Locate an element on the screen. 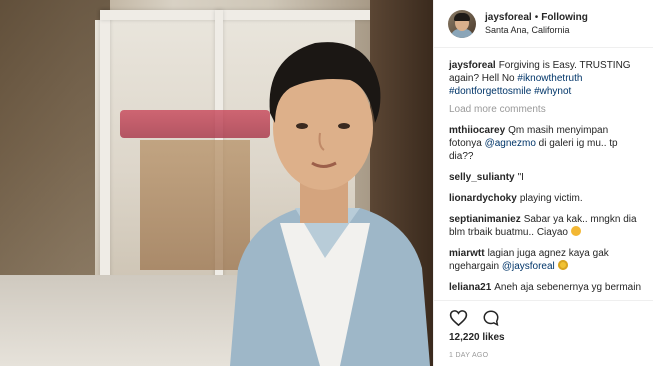 This screenshot has height=366, width=653. comment-username: lionardychoky is located at coordinates (483, 198).